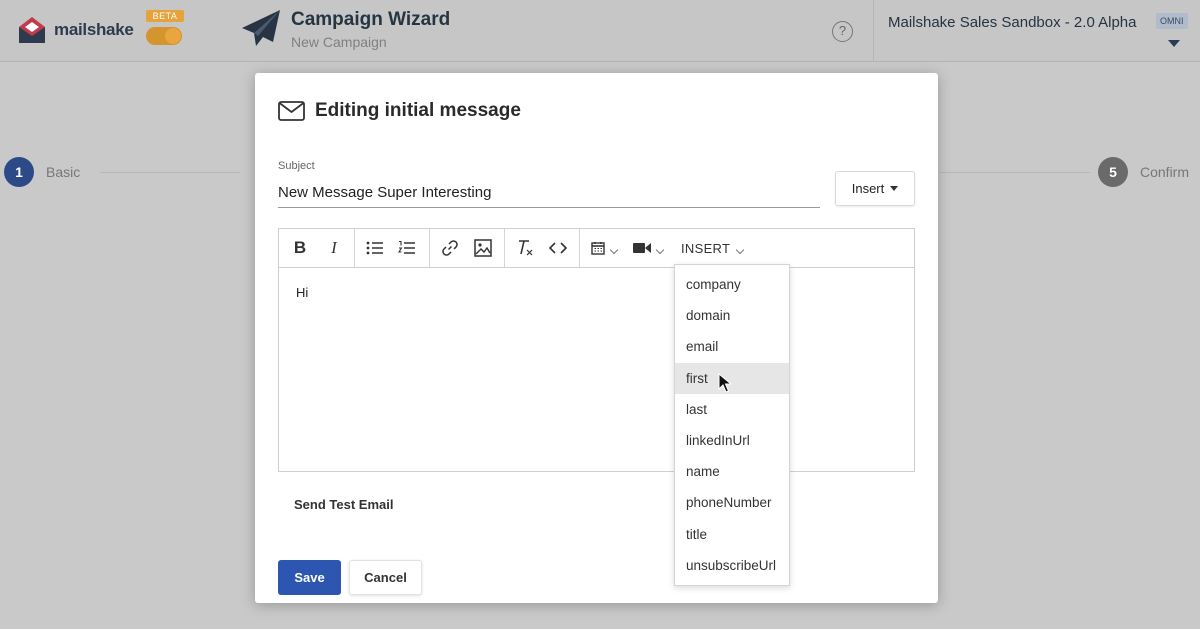  What do you see at coordinates (868, 188) in the screenshot?
I see `insert-button-label: Insert` at bounding box center [868, 188].